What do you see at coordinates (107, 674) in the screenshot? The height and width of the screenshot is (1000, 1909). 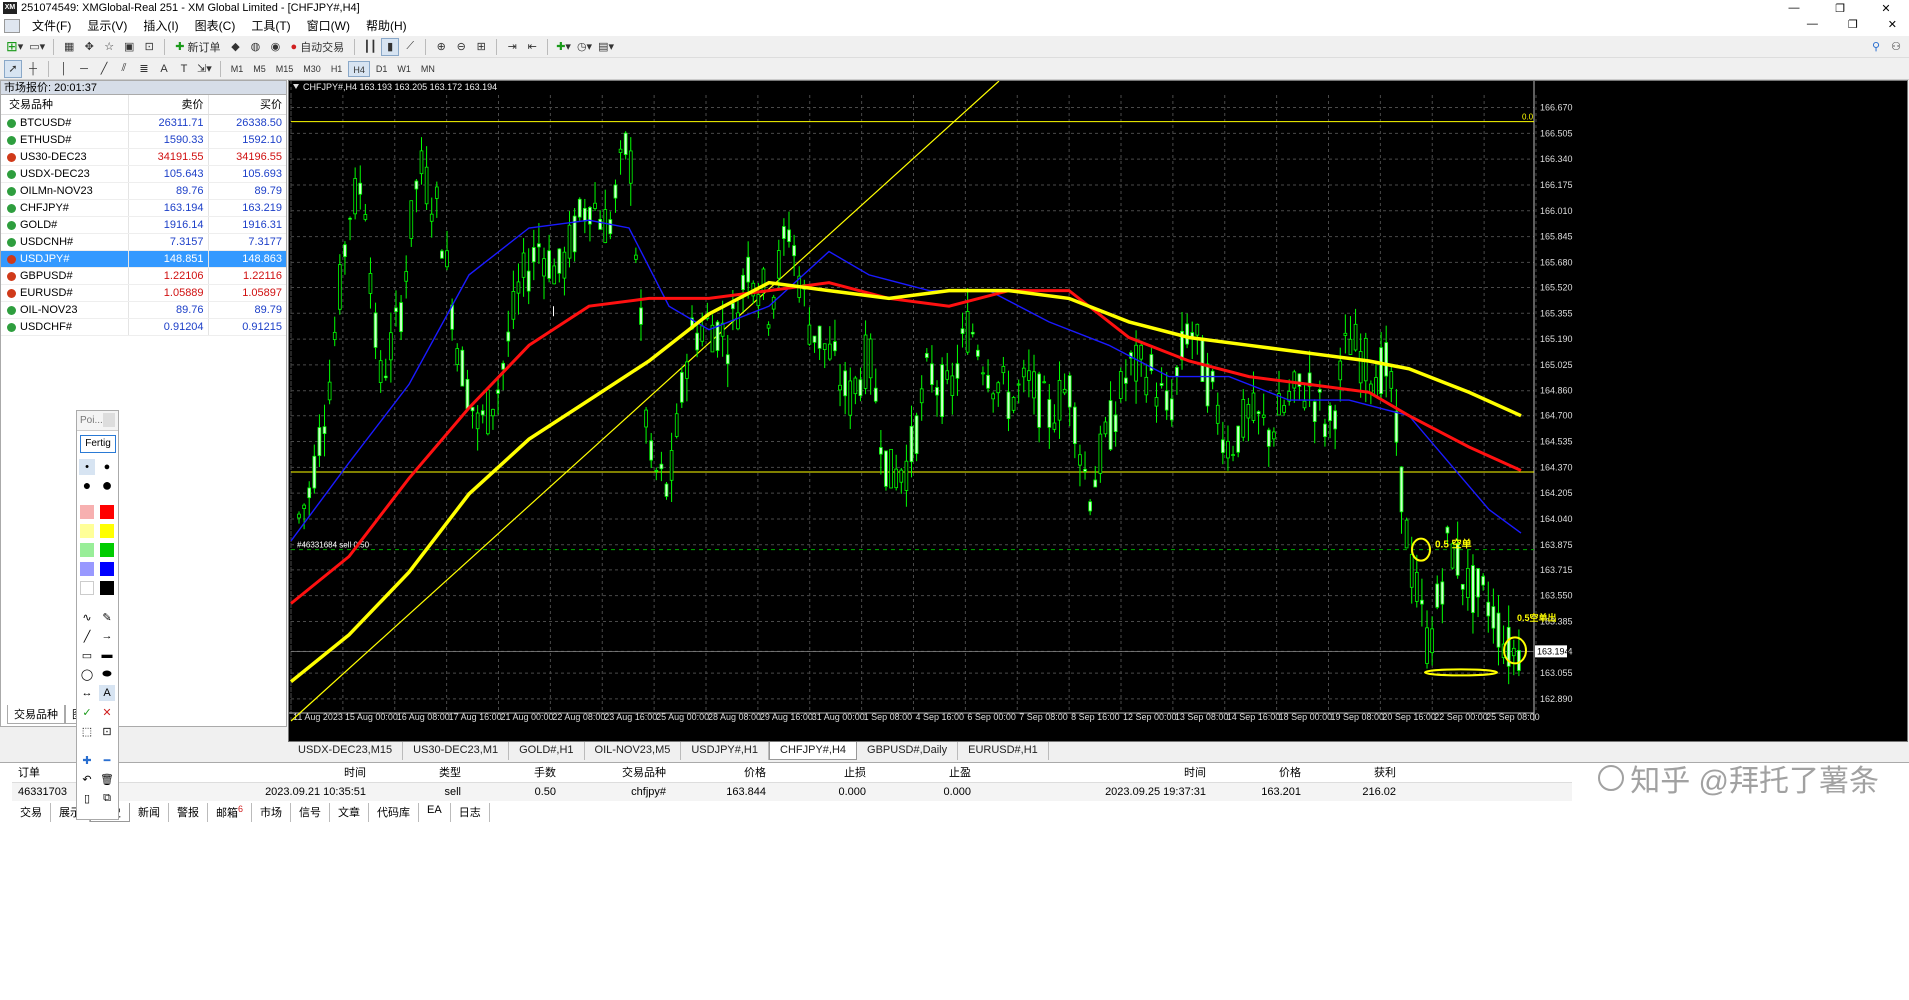 I see `filled-ellipse-icon: ⬬` at bounding box center [107, 674].